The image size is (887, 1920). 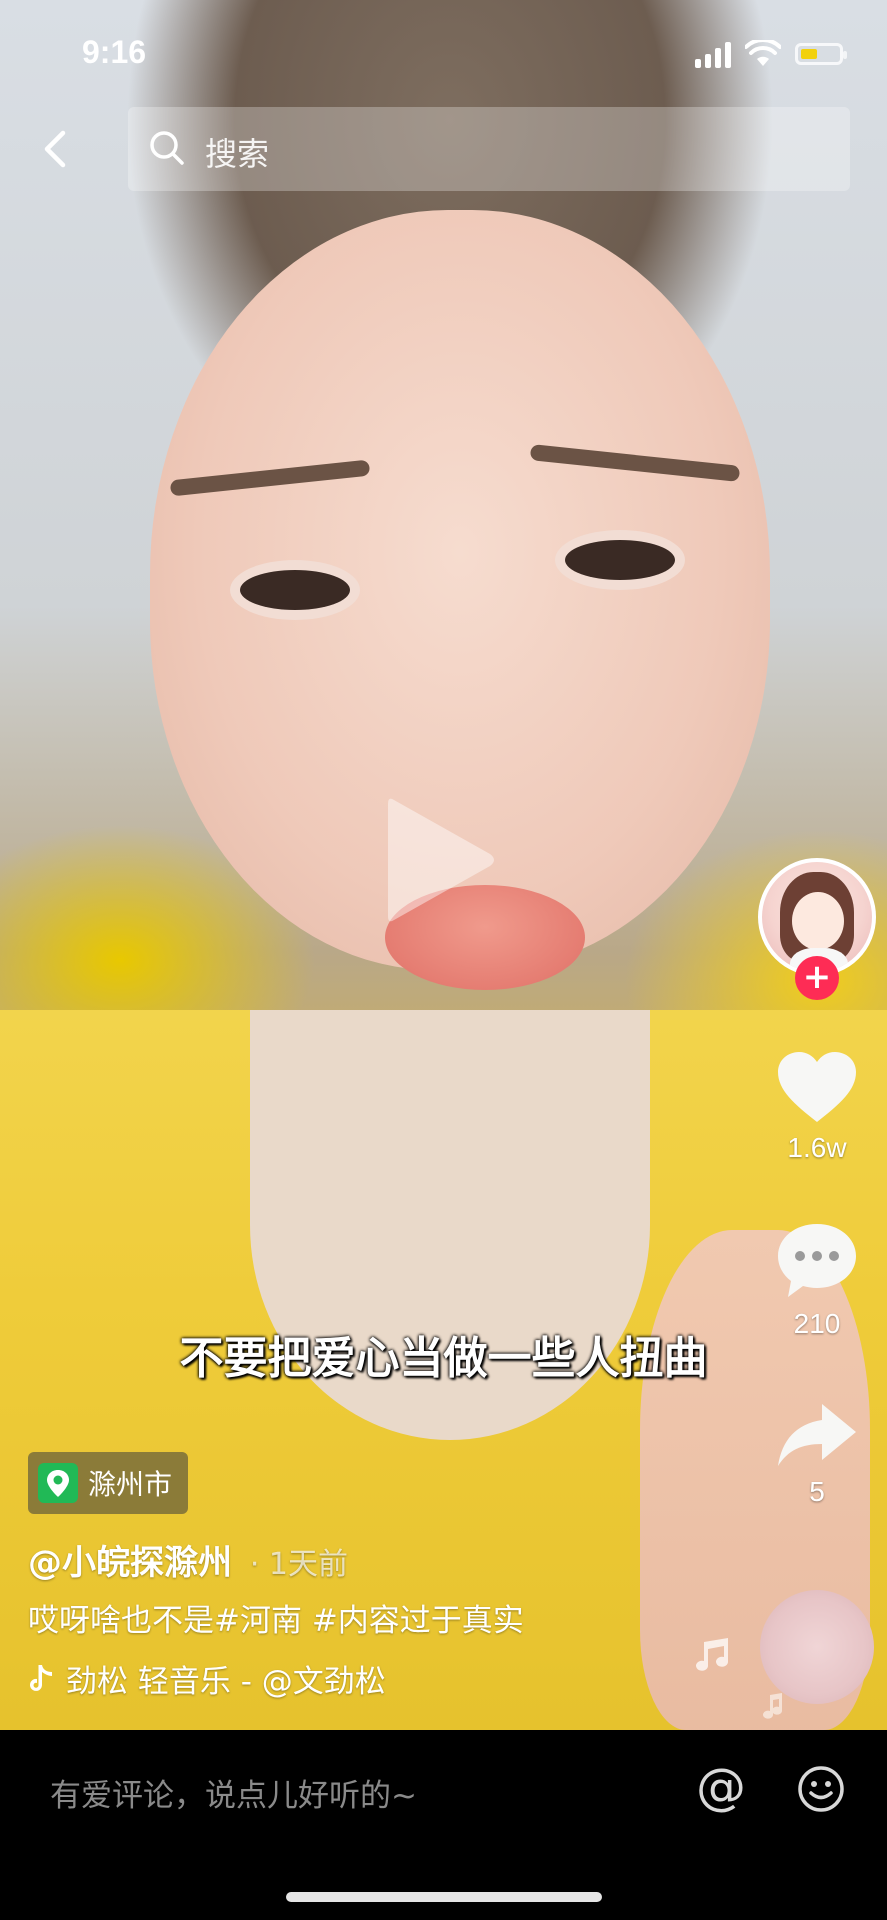 What do you see at coordinates (489, 149) in the screenshot?
I see `search-bar: 搜索` at bounding box center [489, 149].